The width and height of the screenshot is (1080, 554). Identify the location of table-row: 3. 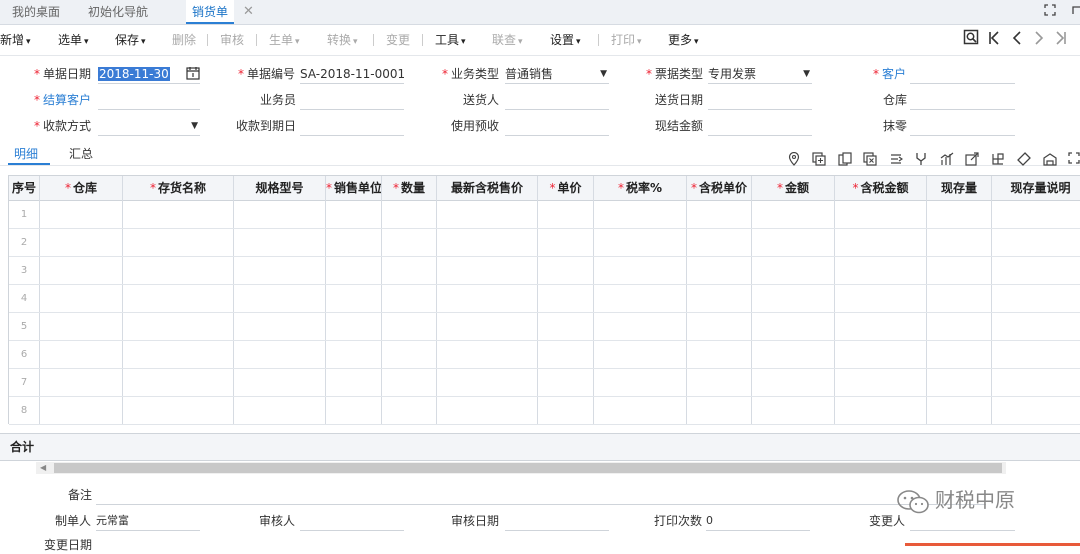
(544, 271).